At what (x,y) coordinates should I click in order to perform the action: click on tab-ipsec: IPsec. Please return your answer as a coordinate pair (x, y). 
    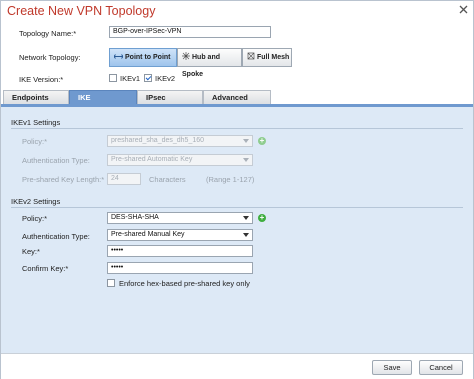
    Looking at the image, I should click on (170, 97).